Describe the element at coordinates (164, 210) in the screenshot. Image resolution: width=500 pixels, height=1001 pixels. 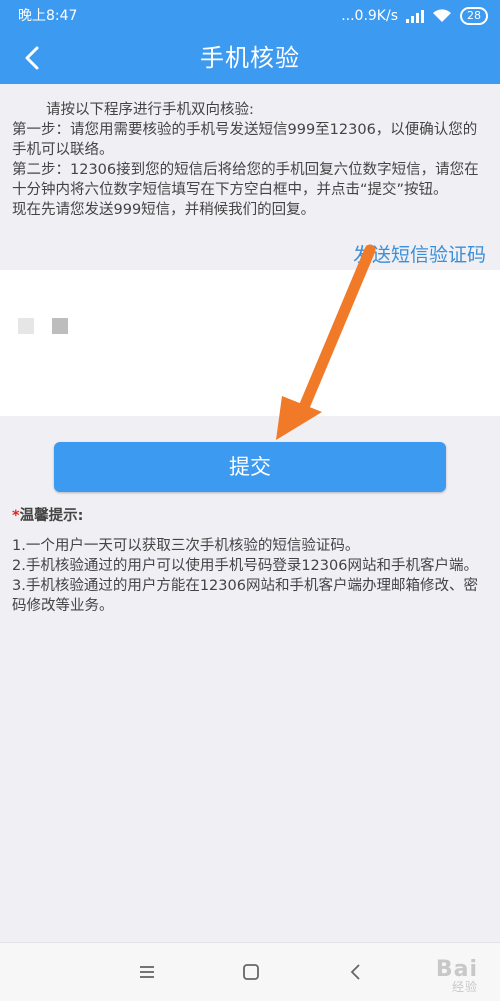
I see `intro-step-3: 现在先请您发送999短信，并稍候我们的回复。` at that location.